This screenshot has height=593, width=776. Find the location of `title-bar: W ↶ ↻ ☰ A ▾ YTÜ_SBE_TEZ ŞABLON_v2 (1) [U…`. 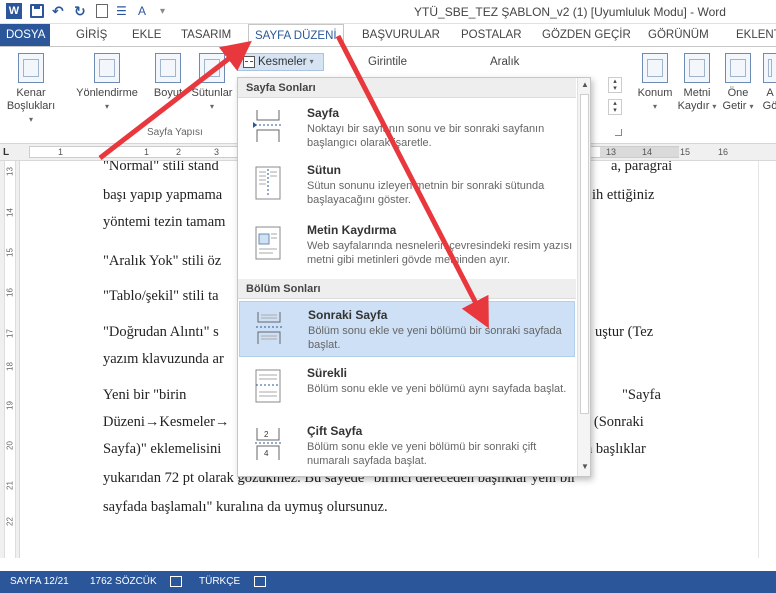

title-bar: W ↶ ↻ ☰ A ▾ YTÜ_SBE_TEZ ŞABLON_v2 (1) [U… is located at coordinates (388, 12).